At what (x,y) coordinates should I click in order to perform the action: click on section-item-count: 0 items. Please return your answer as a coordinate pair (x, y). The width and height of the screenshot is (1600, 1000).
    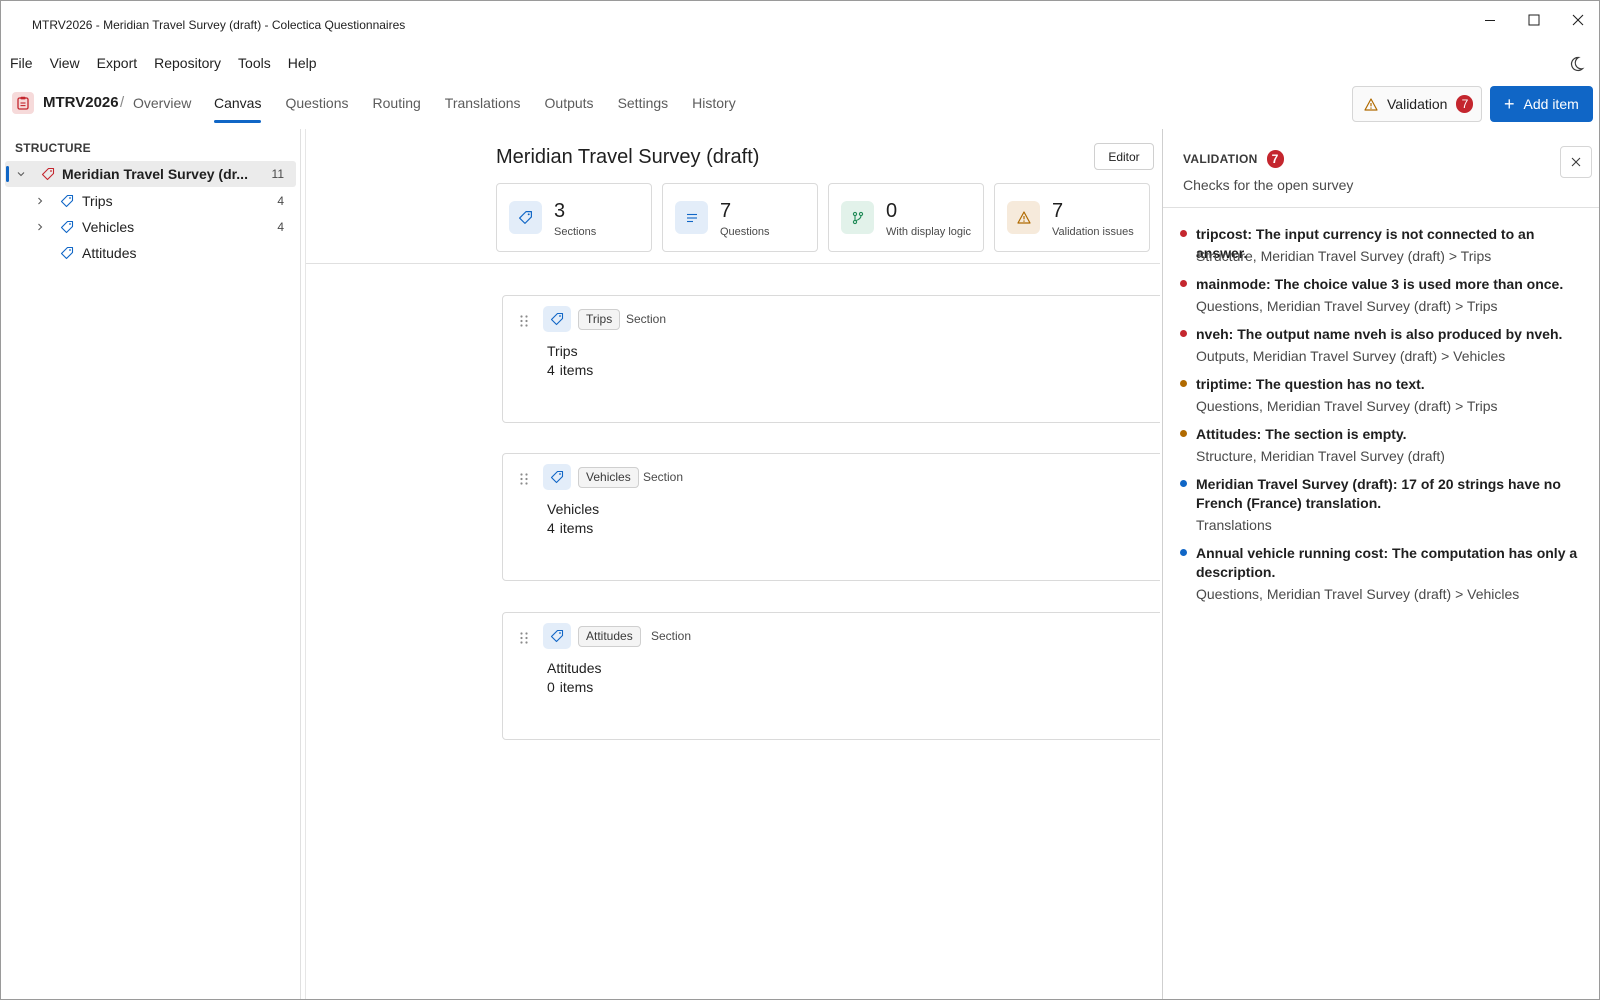
    Looking at the image, I should click on (570, 687).